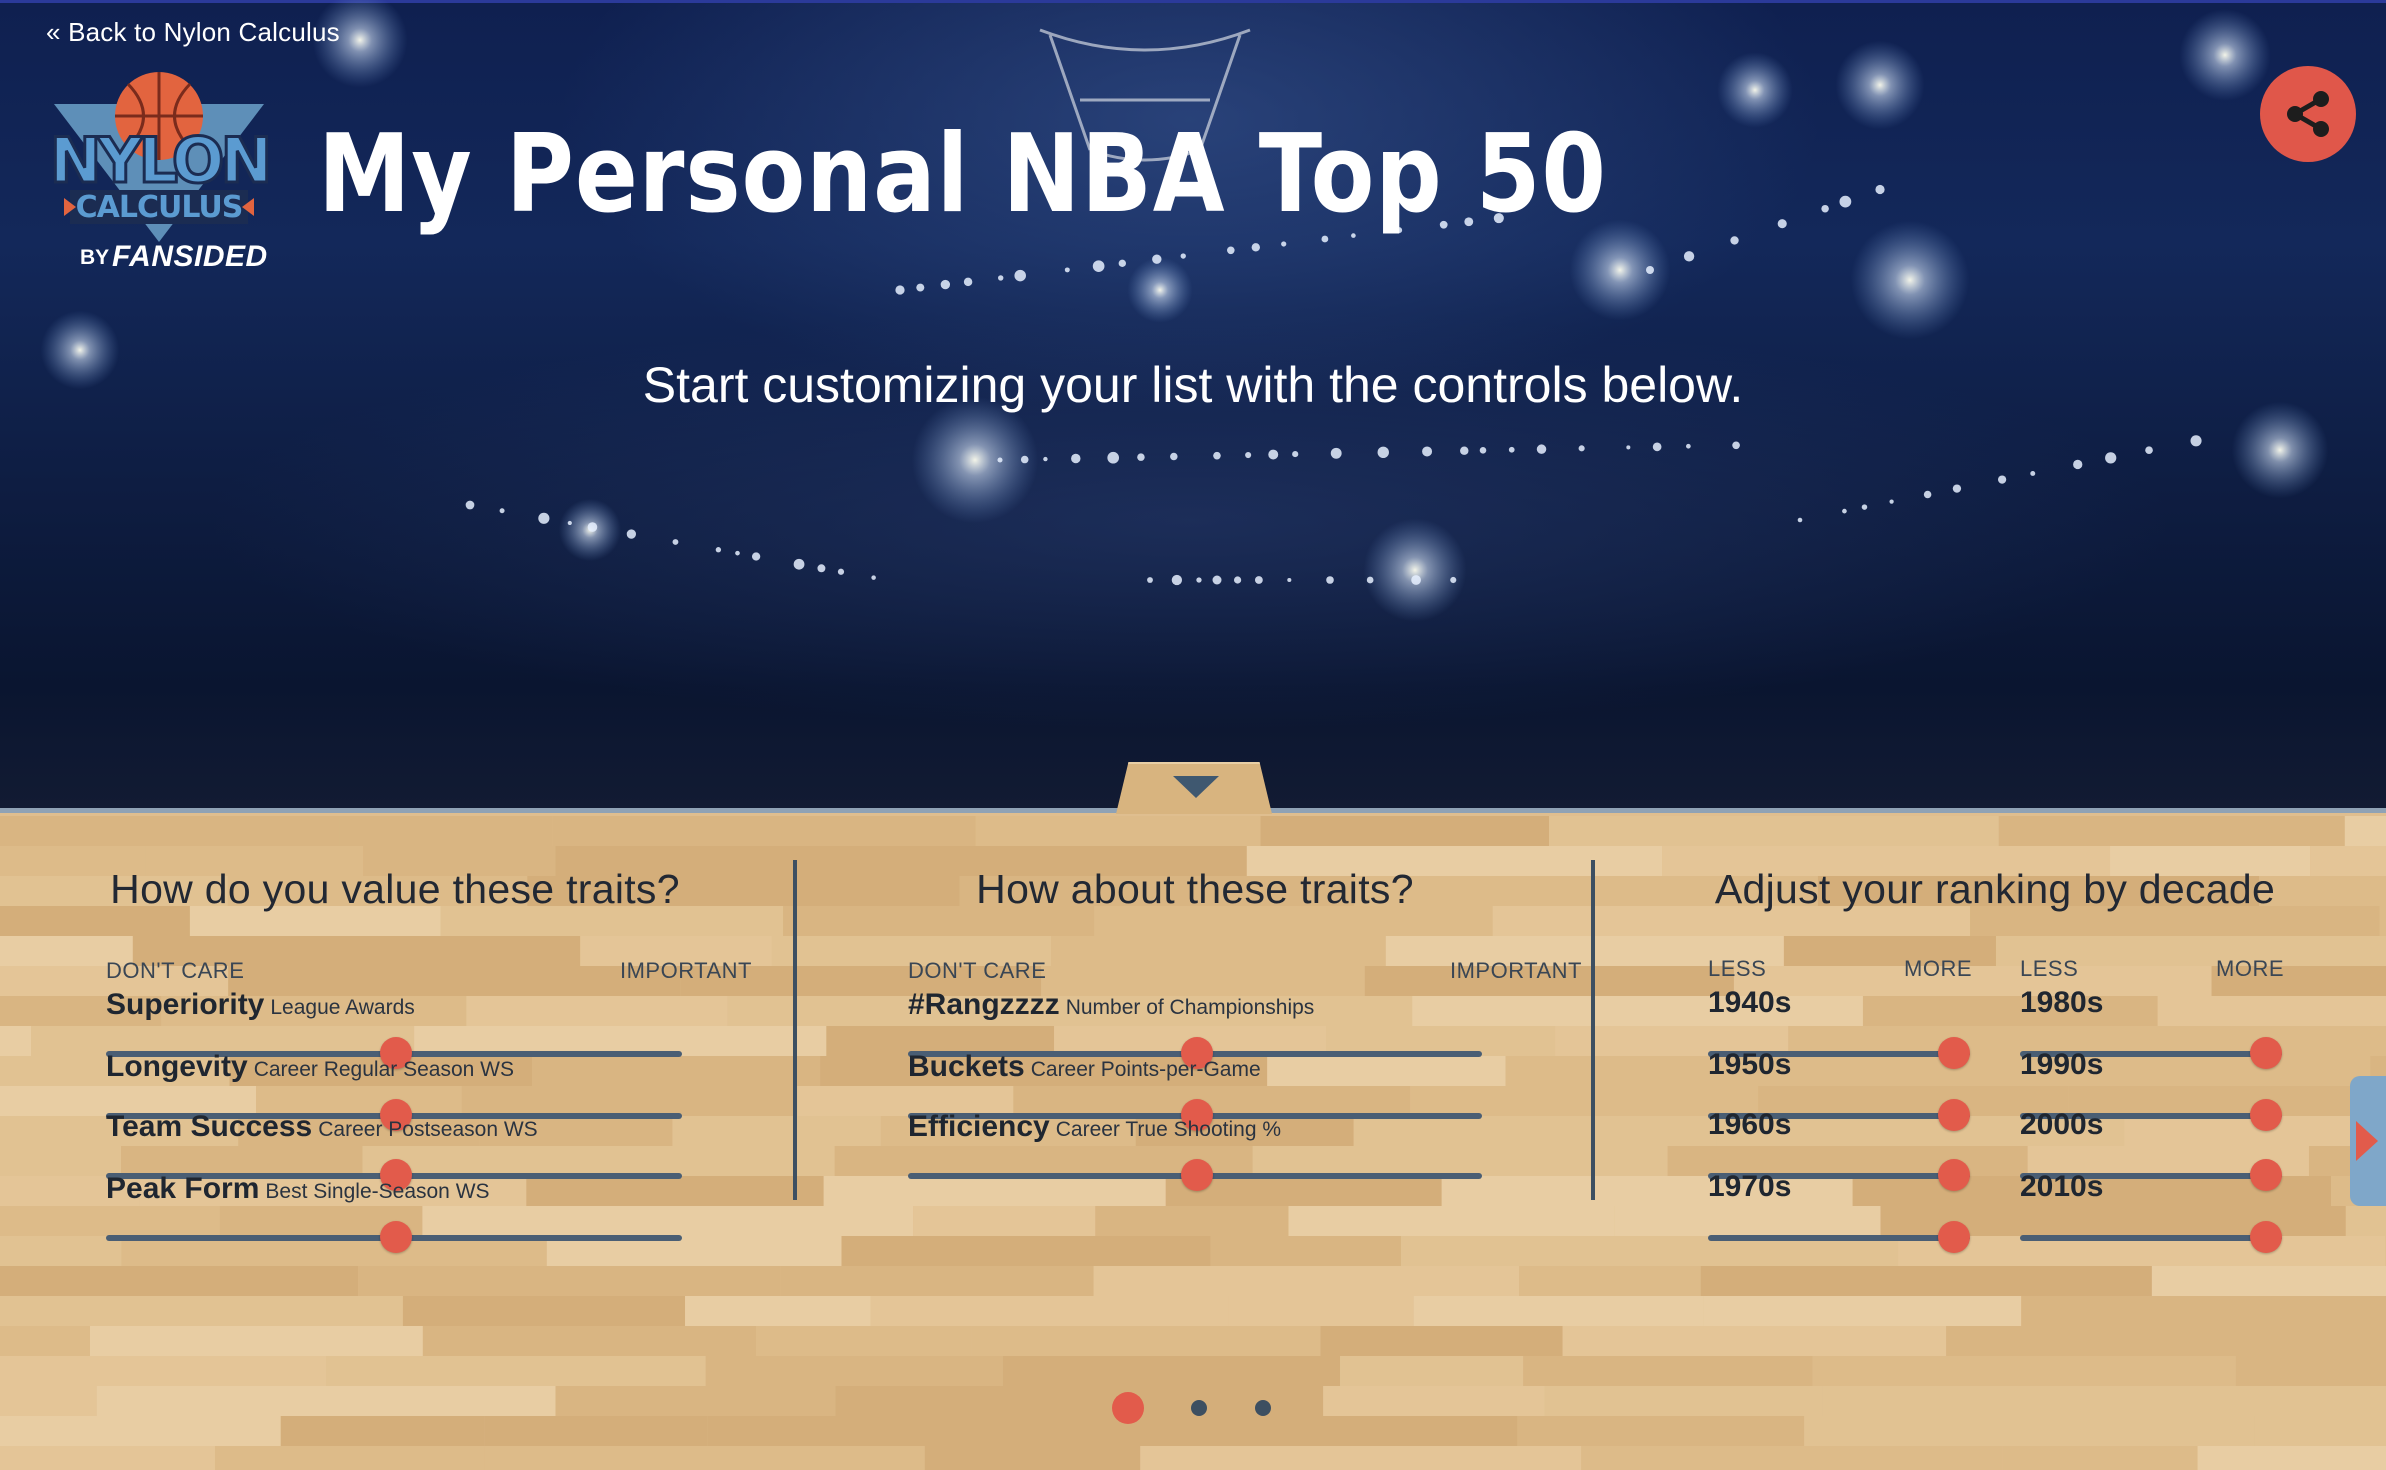 The image size is (2386, 1470). What do you see at coordinates (1195, 889) in the screenshot?
I see `panel-heading: How about these traits?` at bounding box center [1195, 889].